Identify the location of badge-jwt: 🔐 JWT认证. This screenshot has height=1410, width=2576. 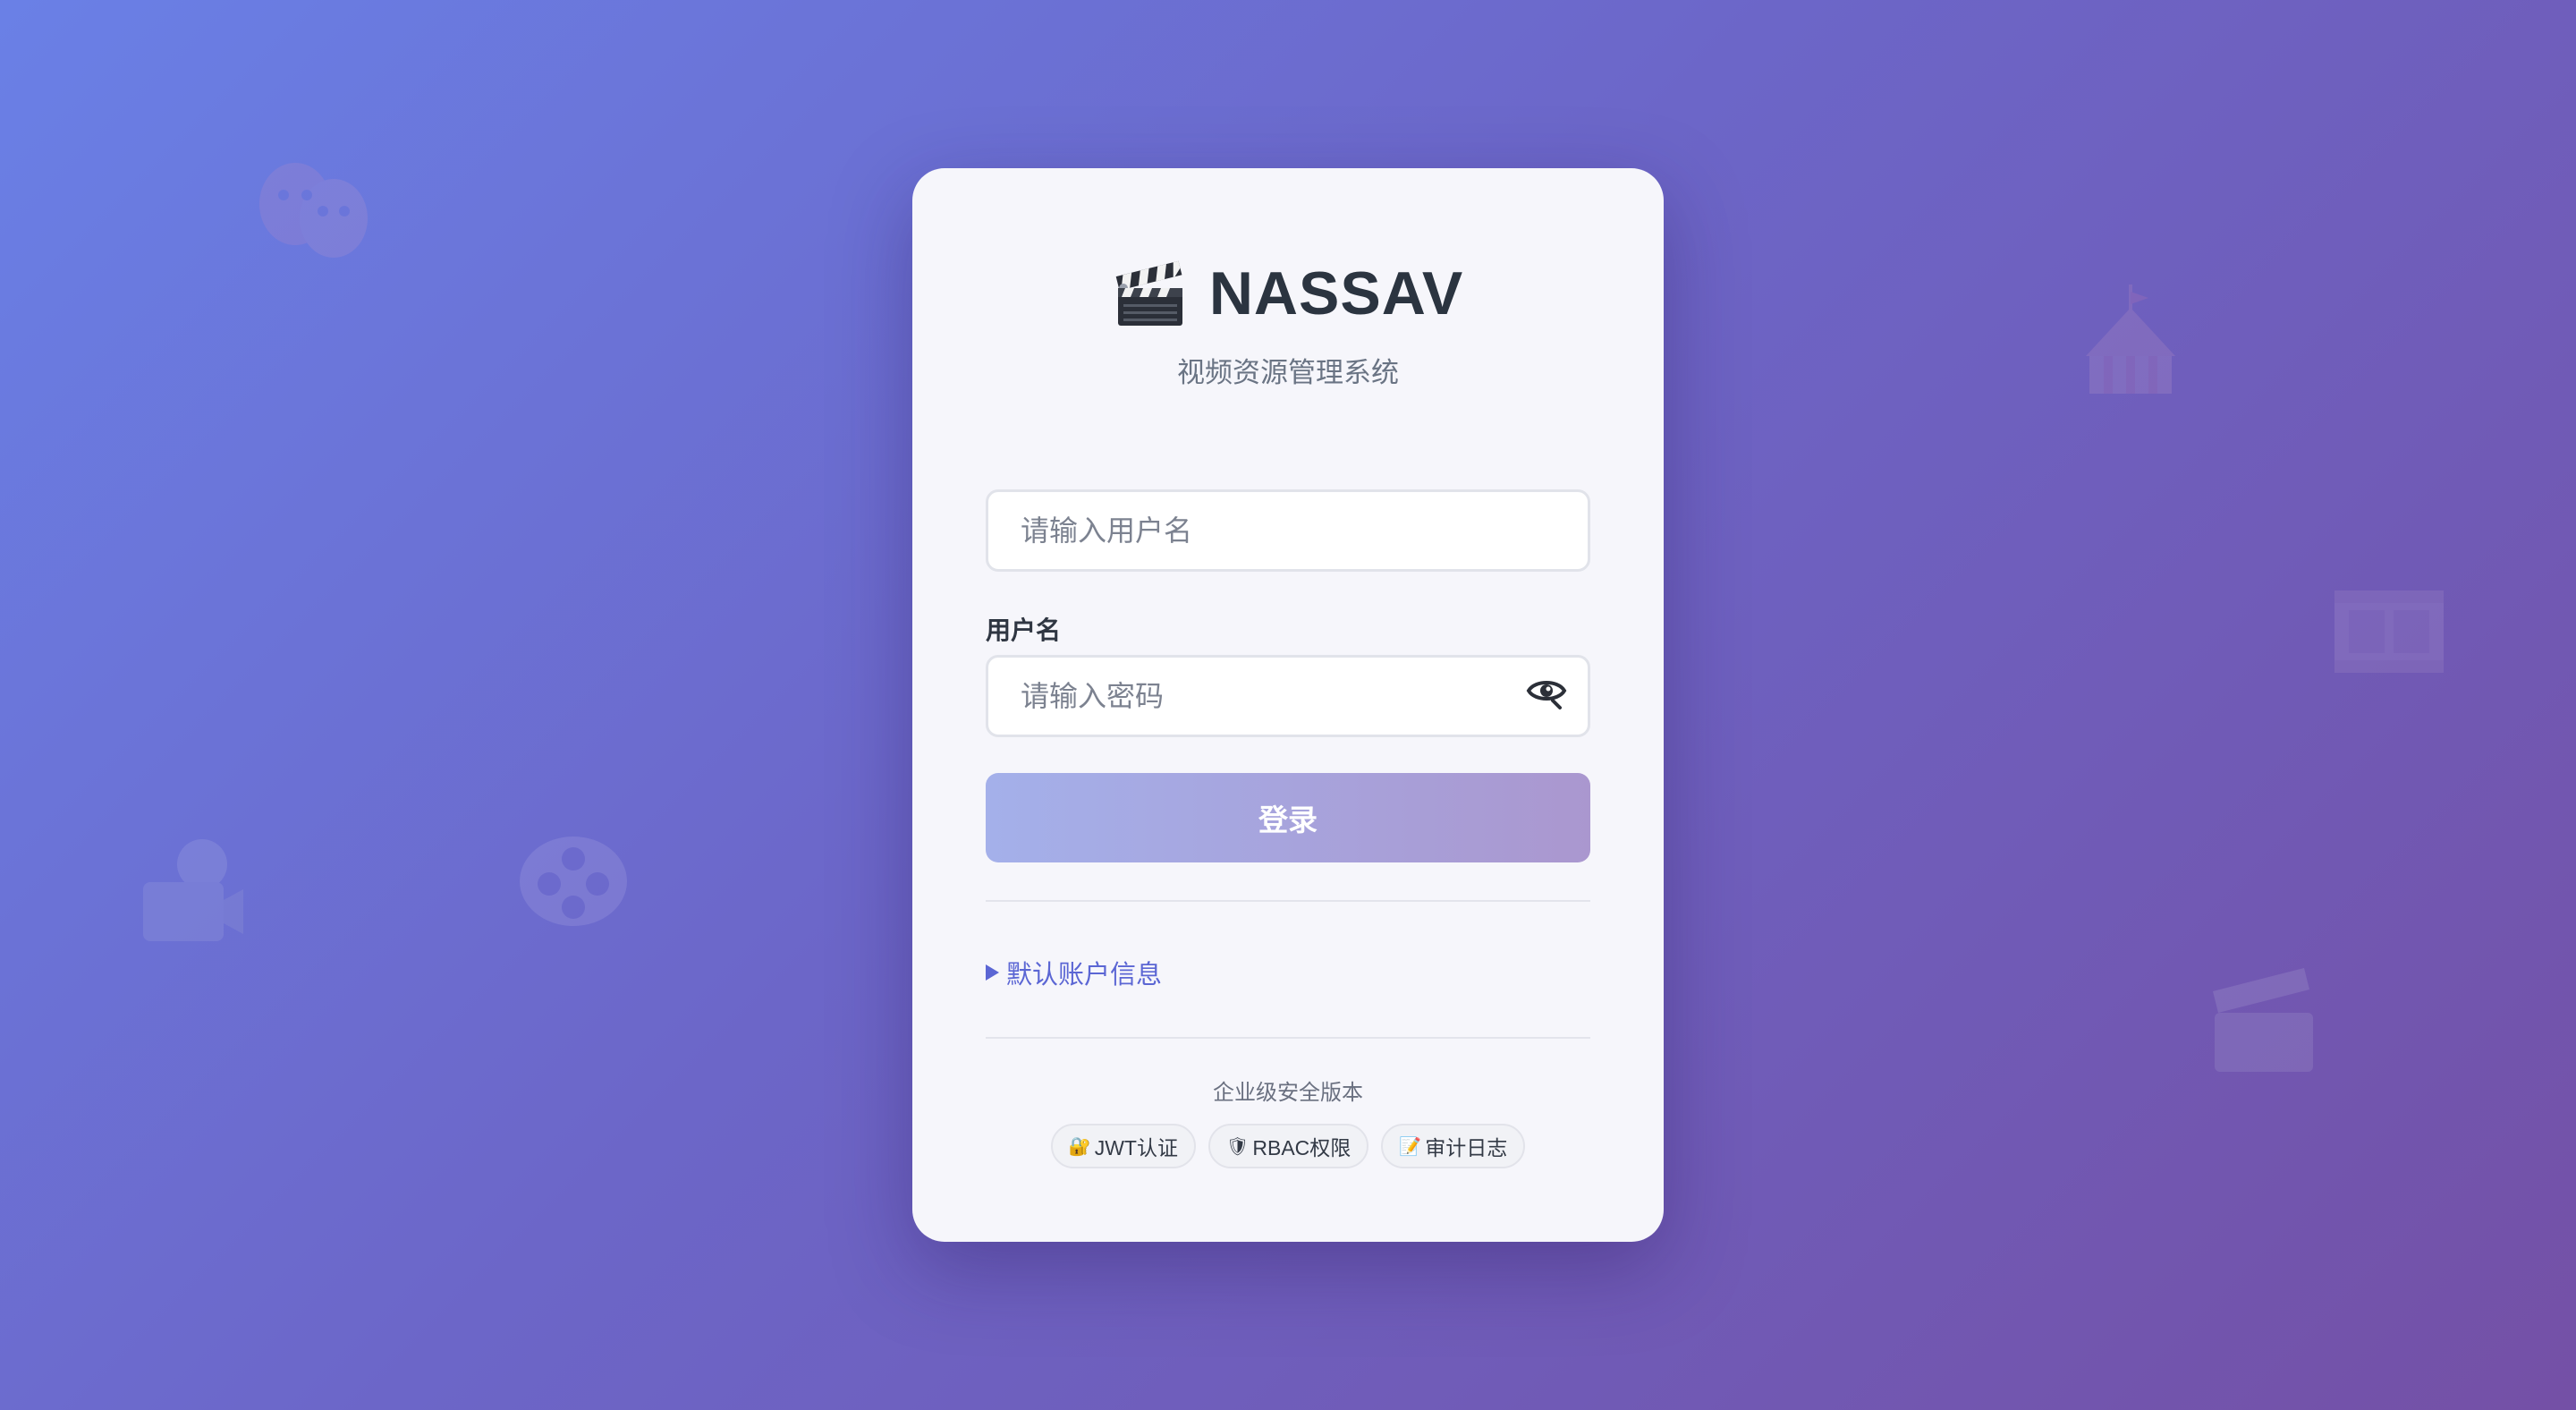
(1123, 1146).